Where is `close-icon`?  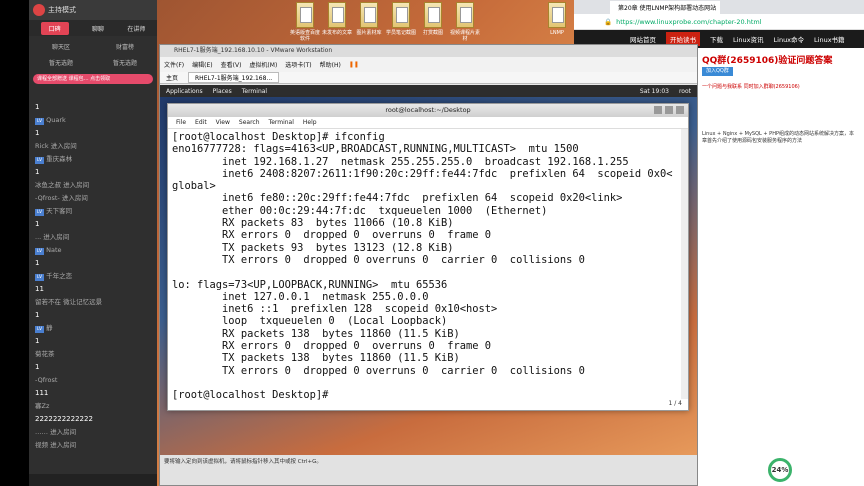 close-icon is located at coordinates (680, 110).